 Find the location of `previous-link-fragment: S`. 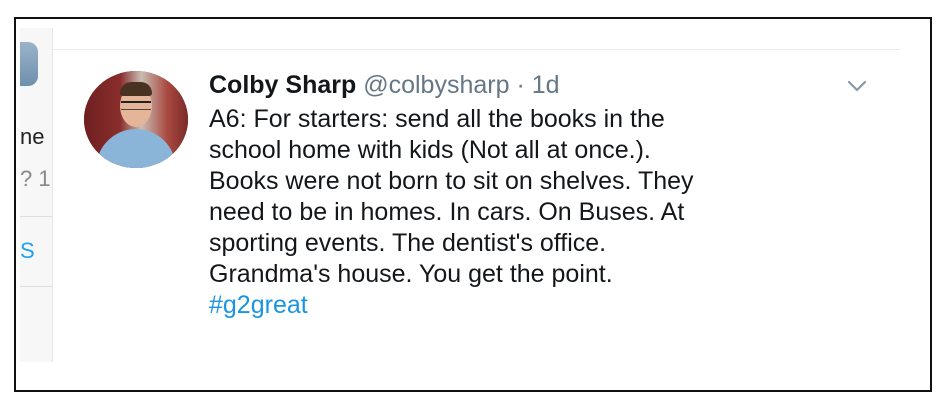

previous-link-fragment: S is located at coordinates (27, 251).